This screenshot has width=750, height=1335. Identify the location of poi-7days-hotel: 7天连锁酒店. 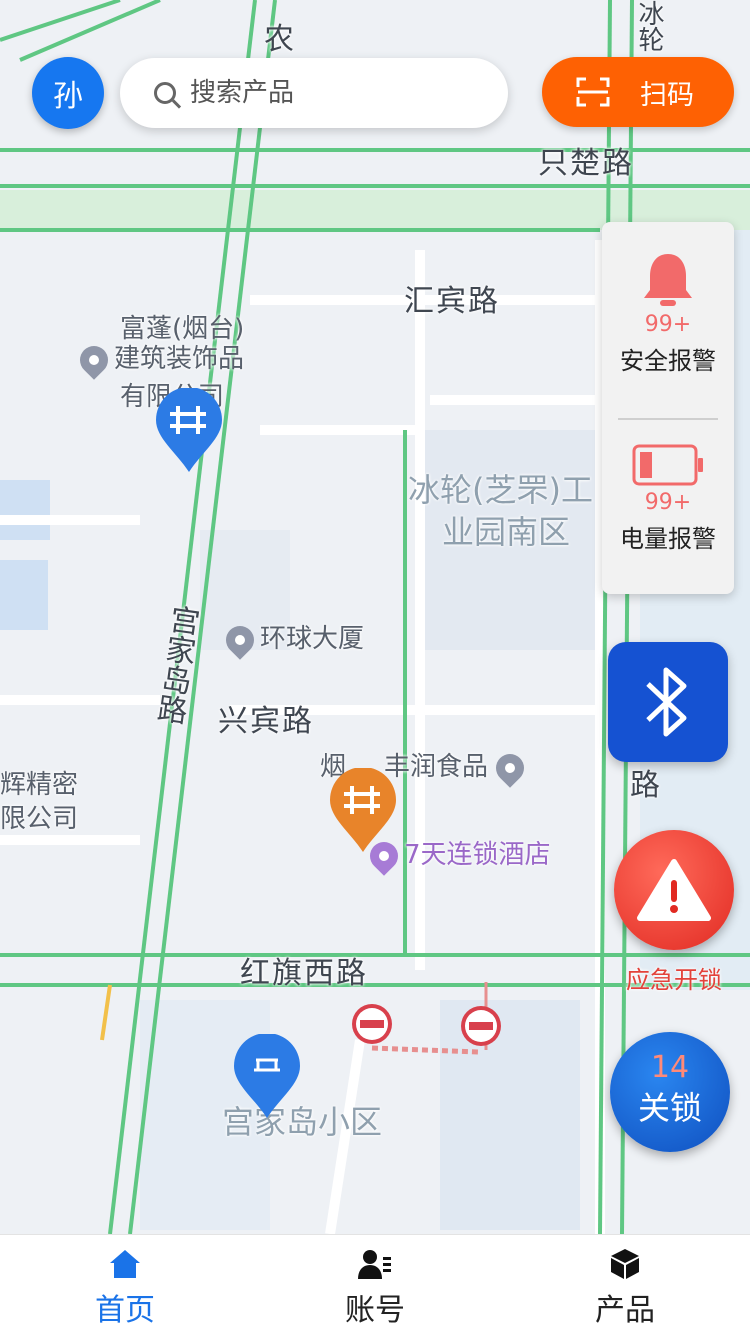
(457, 855).